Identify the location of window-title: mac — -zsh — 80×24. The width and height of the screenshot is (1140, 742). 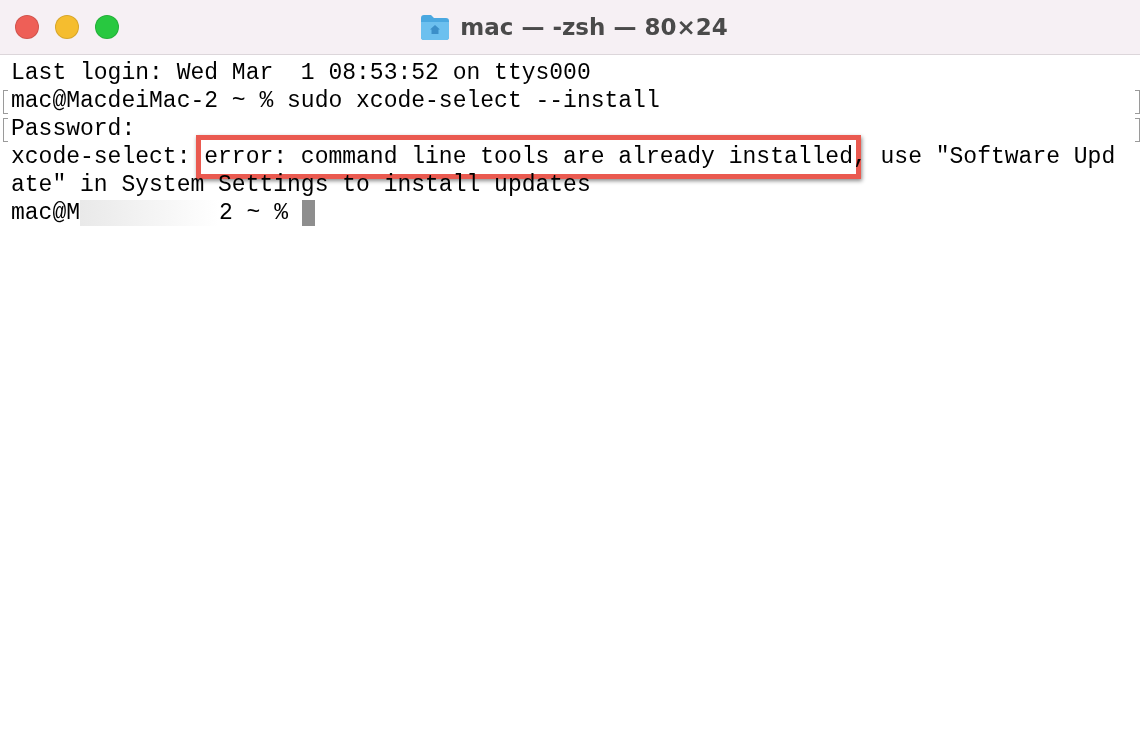
(594, 27).